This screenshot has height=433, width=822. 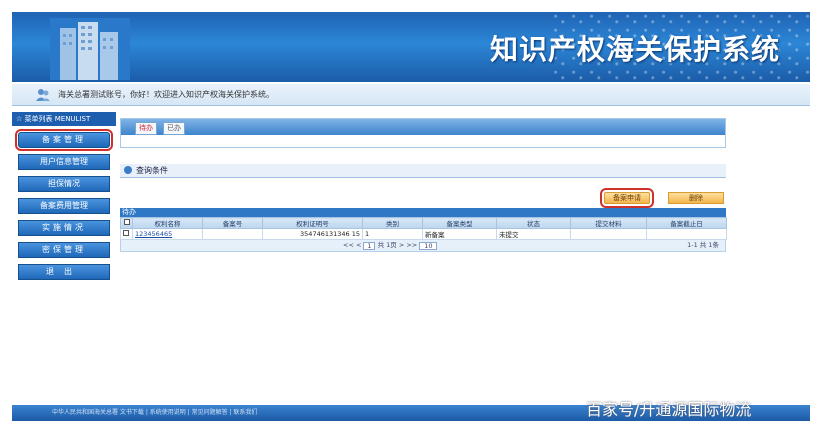 I want to click on column-header: 状态, so click(x=533, y=223).